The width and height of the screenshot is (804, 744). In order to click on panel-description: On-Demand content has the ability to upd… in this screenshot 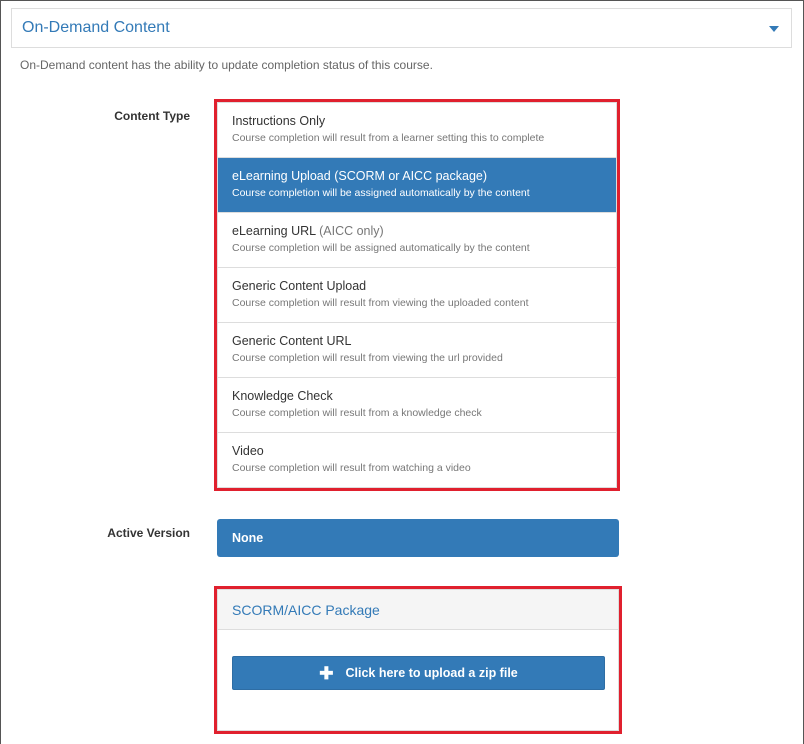, I will do `click(226, 65)`.